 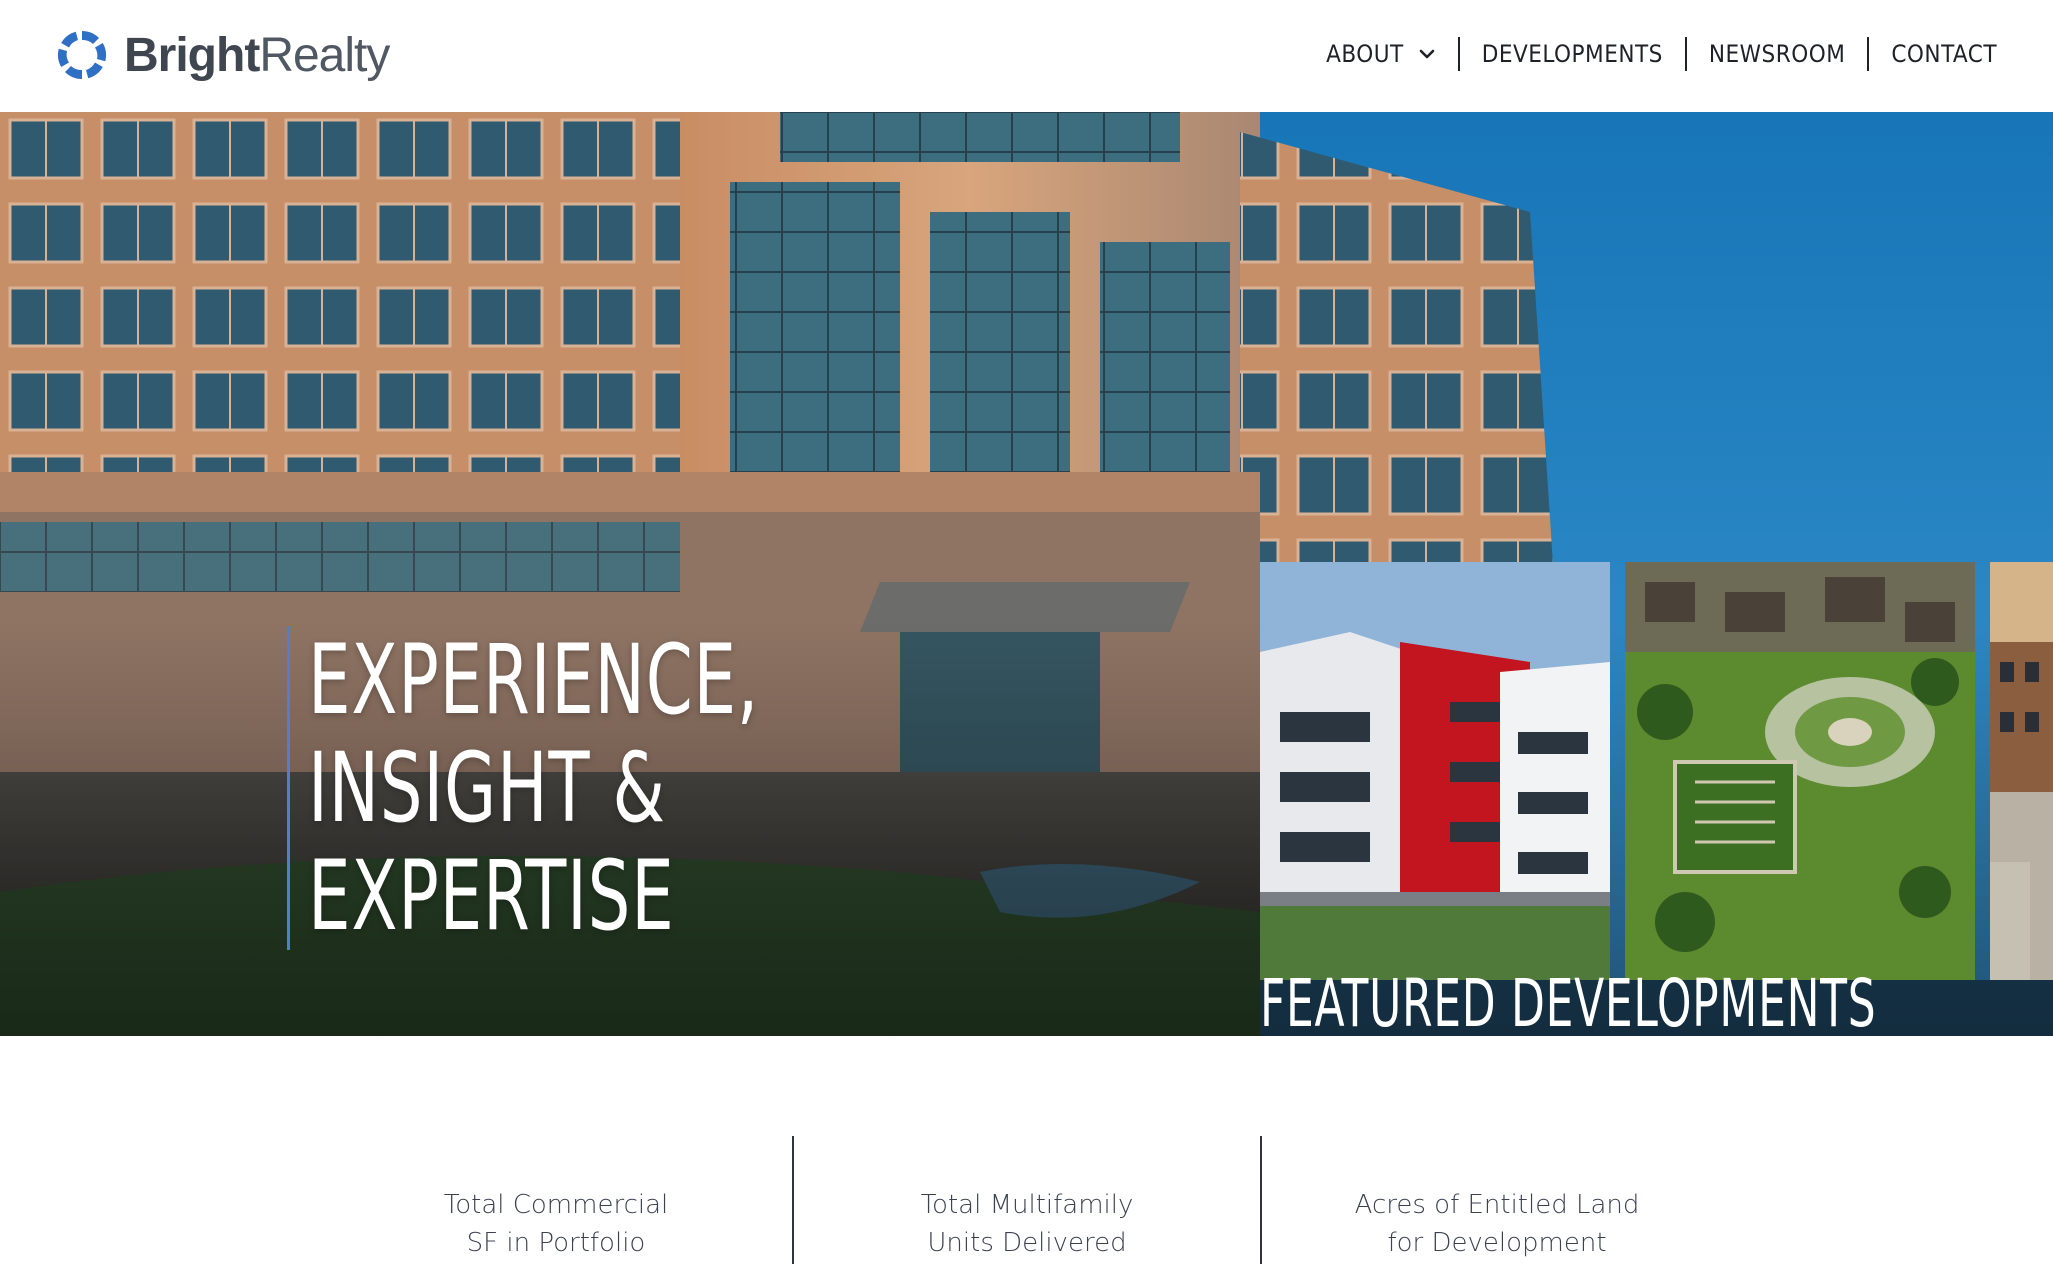 What do you see at coordinates (1572, 54) in the screenshot?
I see `nav-item-developments: DEVELOPMENTS` at bounding box center [1572, 54].